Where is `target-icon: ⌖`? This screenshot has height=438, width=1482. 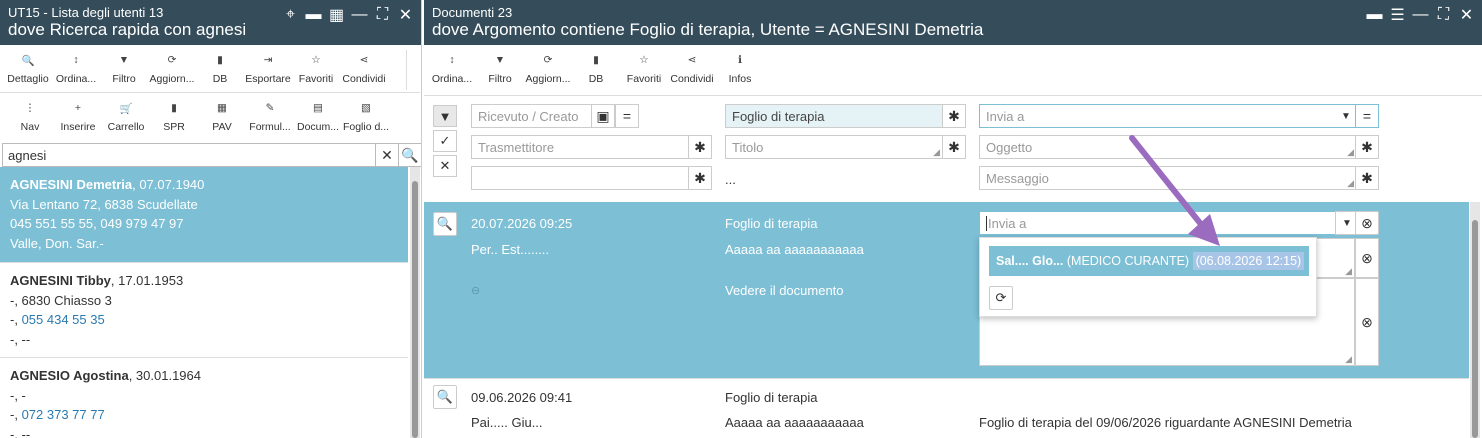 target-icon: ⌖ is located at coordinates (290, 14).